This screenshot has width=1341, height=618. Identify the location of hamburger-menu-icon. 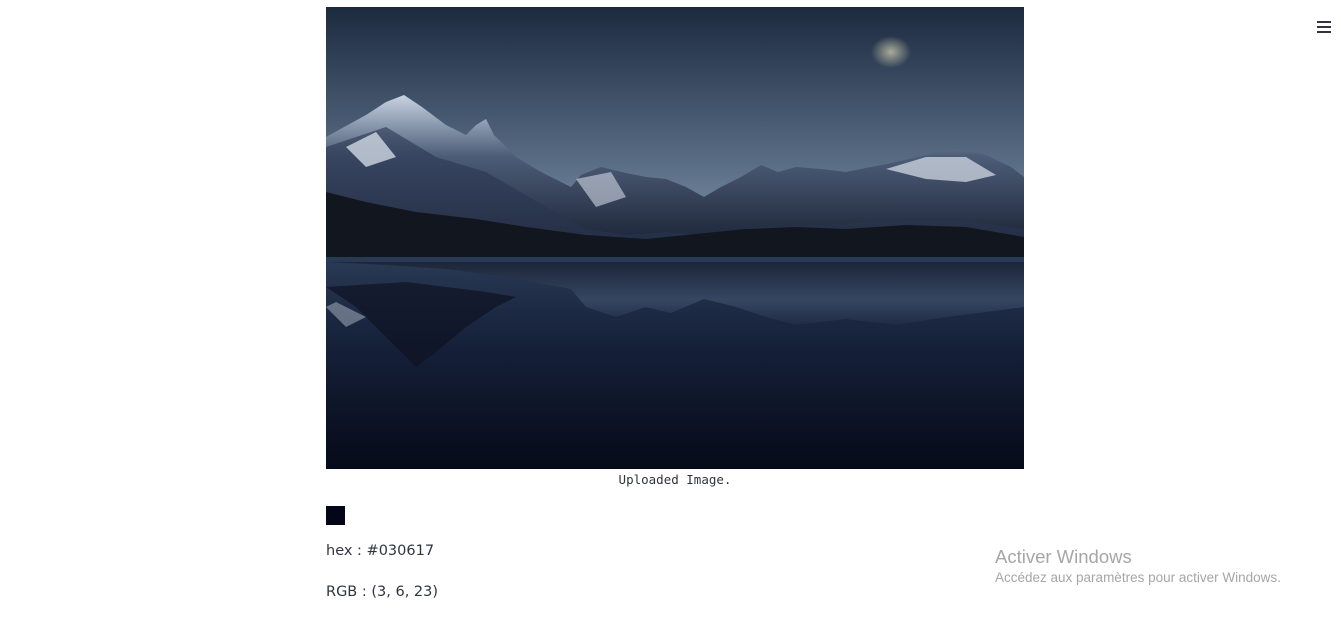
(1324, 27).